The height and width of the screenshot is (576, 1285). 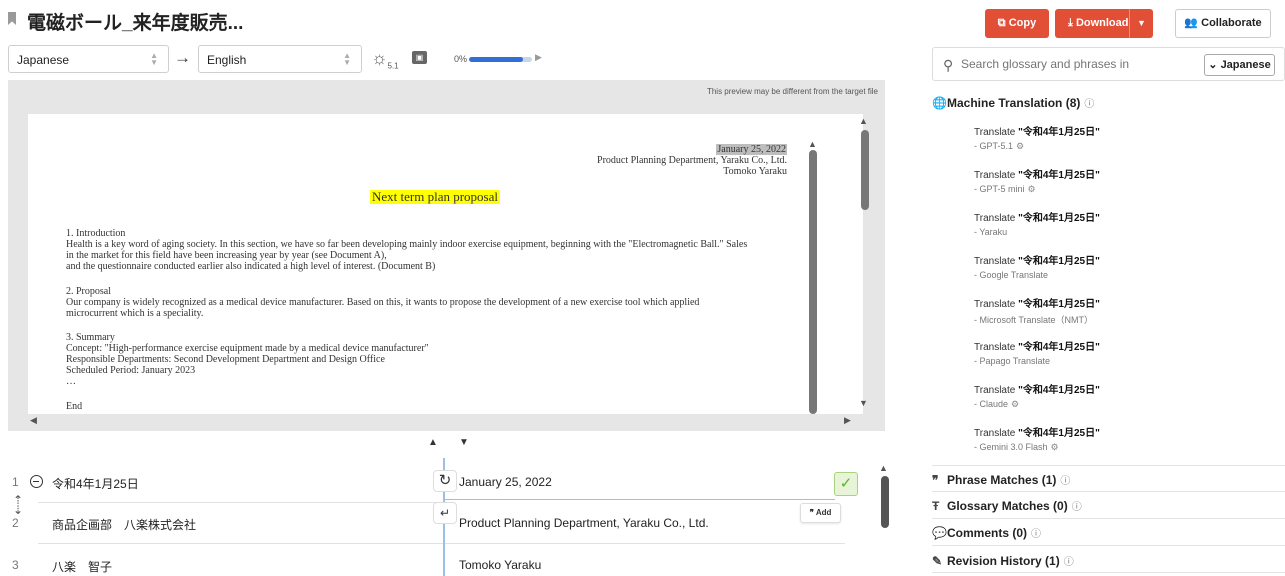 What do you see at coordinates (1141, 23) in the screenshot?
I see `dropdown-caret-icon: ▼` at bounding box center [1141, 23].